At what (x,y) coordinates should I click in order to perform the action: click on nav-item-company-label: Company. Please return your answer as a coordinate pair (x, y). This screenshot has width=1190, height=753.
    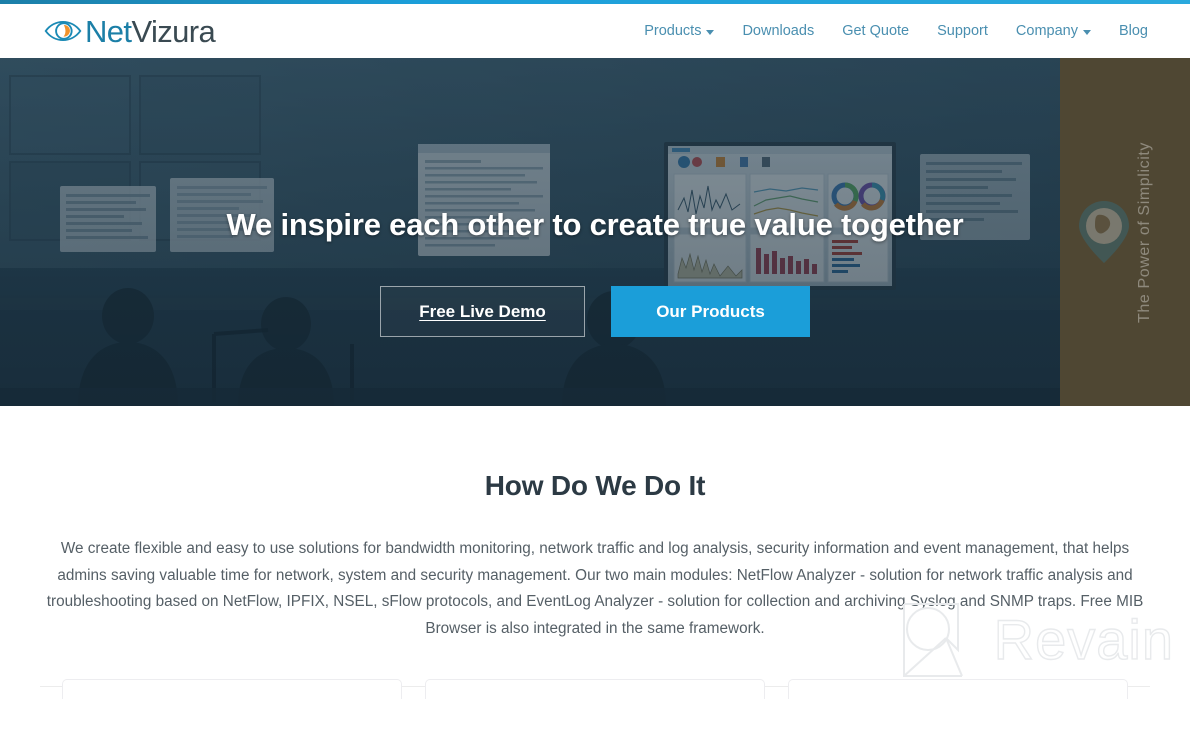
    Looking at the image, I should click on (1046, 31).